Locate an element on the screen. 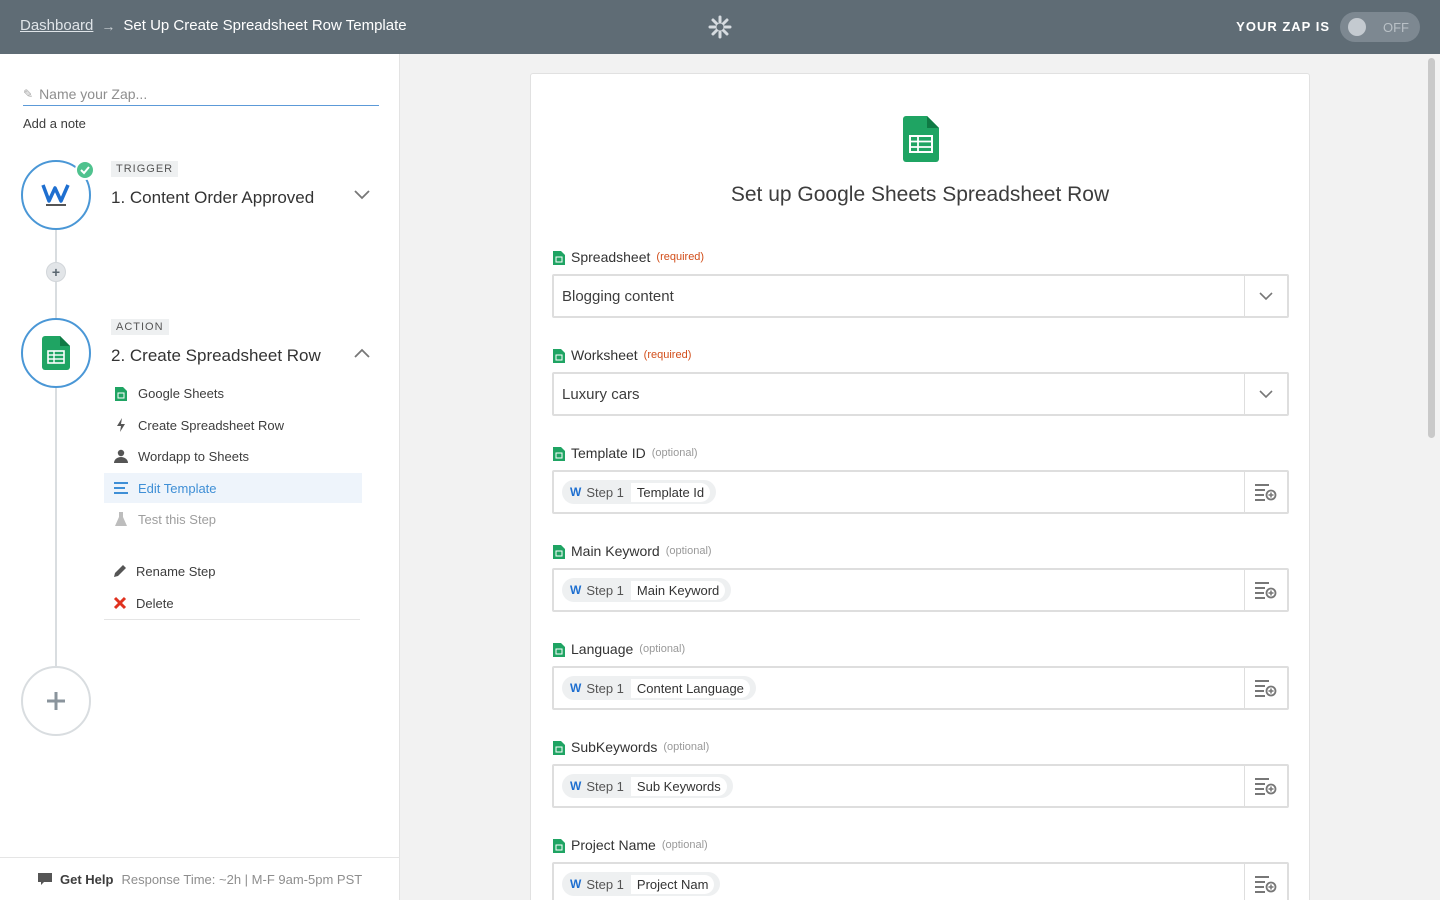  pill-field: Main Keyword is located at coordinates (678, 590).